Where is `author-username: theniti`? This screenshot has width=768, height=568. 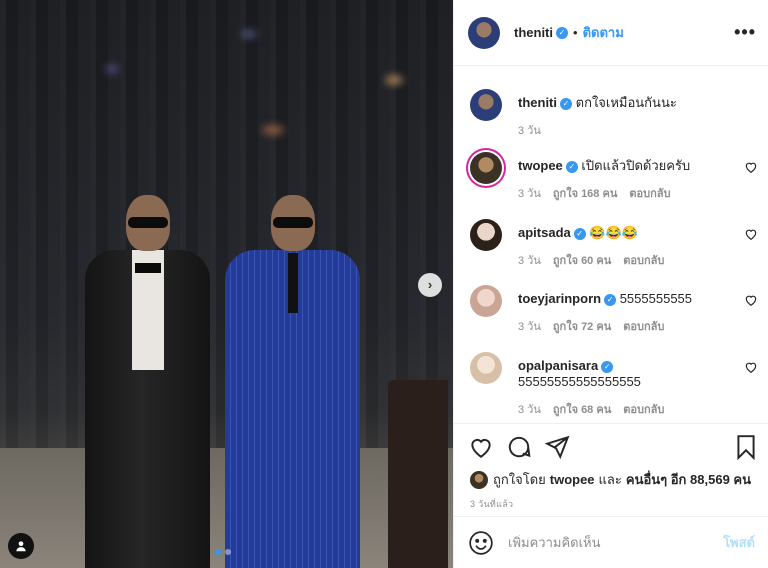
author-username: theniti is located at coordinates (533, 32).